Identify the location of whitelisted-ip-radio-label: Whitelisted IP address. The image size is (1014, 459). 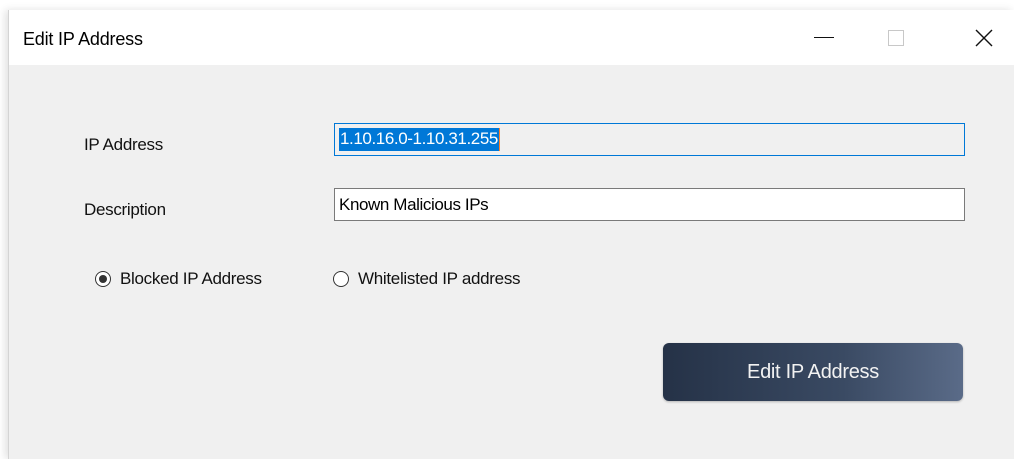
(439, 278).